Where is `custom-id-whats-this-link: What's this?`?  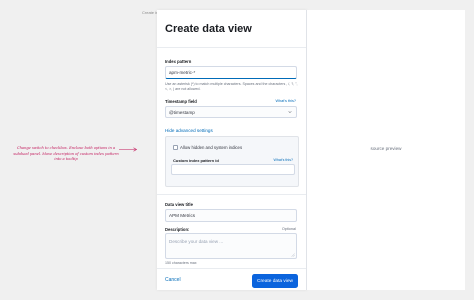
custom-id-whats-this-link: What's this? is located at coordinates (283, 160).